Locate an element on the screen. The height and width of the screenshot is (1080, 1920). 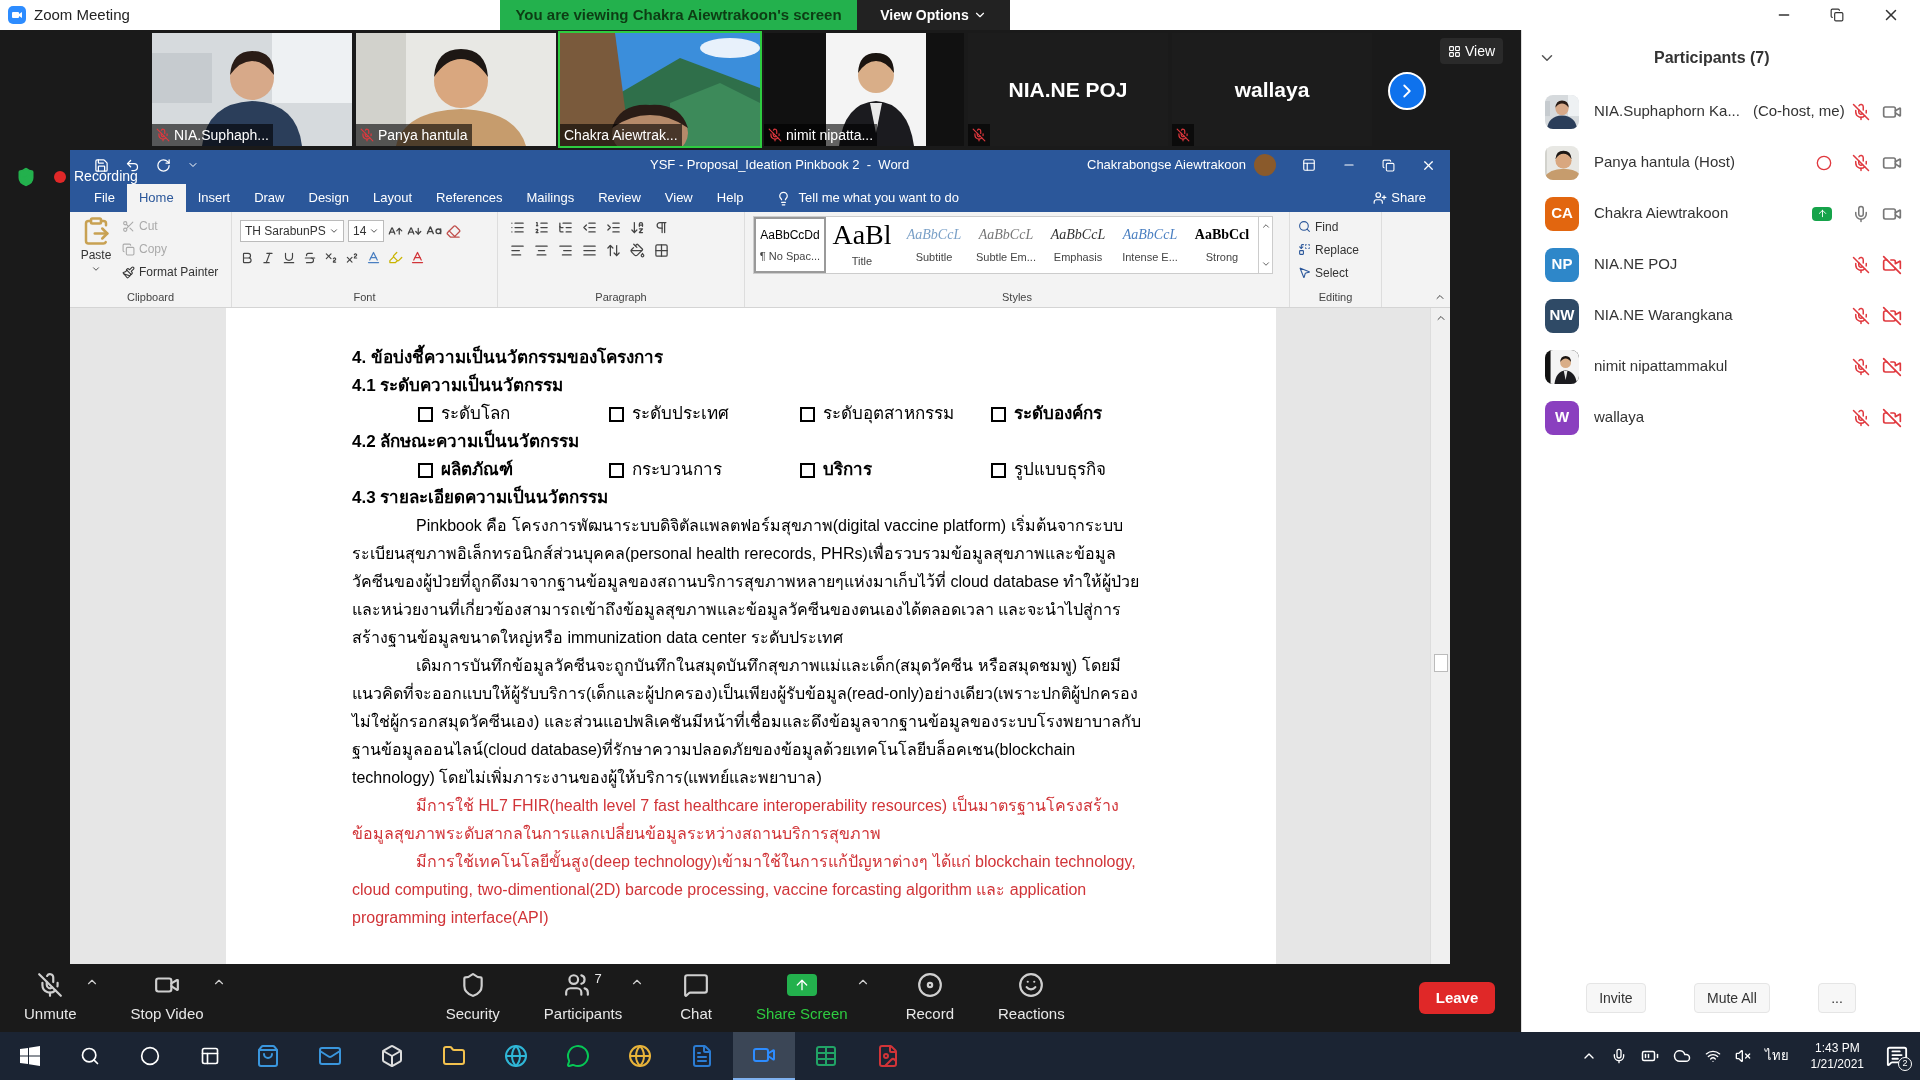
participant-row: W wallaya is located at coordinates (1721, 417).